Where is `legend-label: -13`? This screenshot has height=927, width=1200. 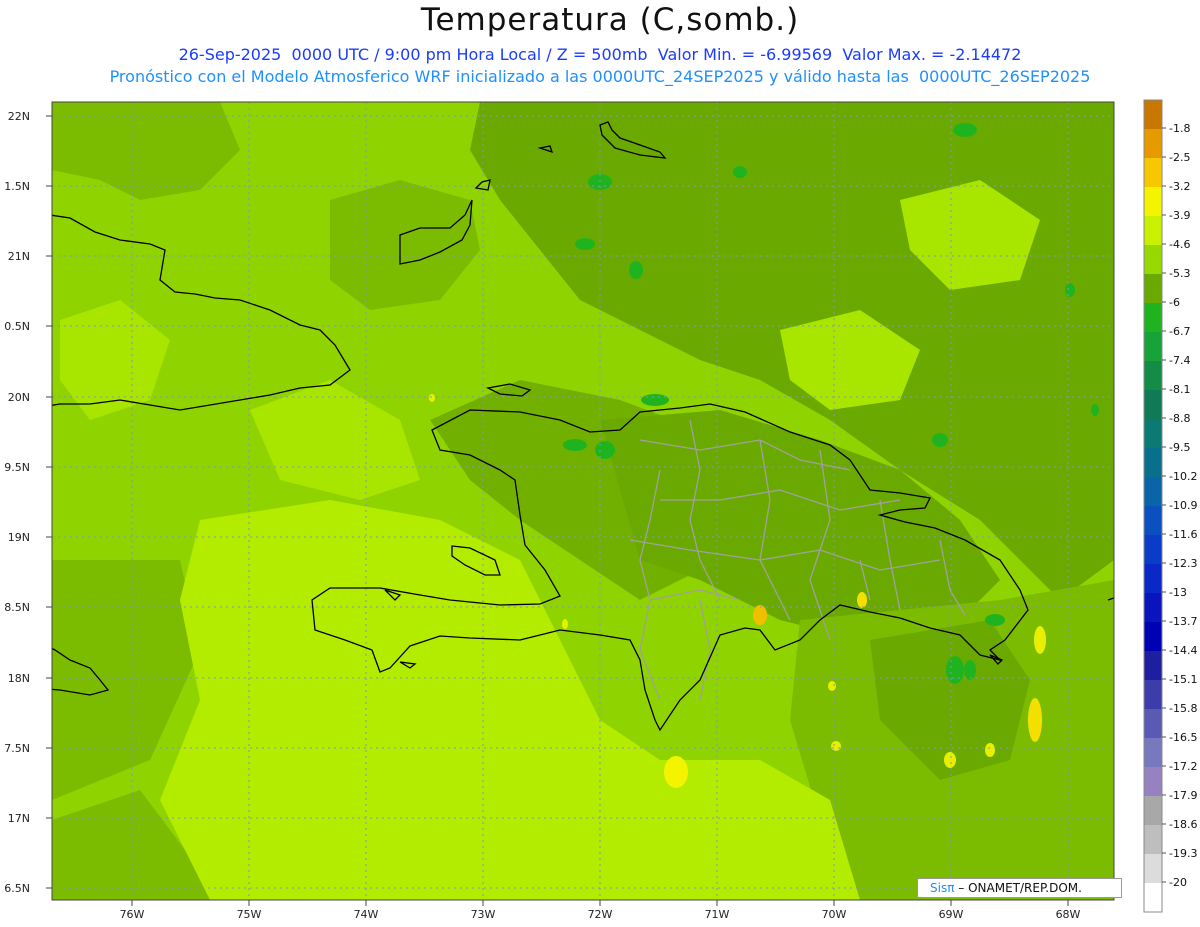 legend-label: -13 is located at coordinates (1178, 592).